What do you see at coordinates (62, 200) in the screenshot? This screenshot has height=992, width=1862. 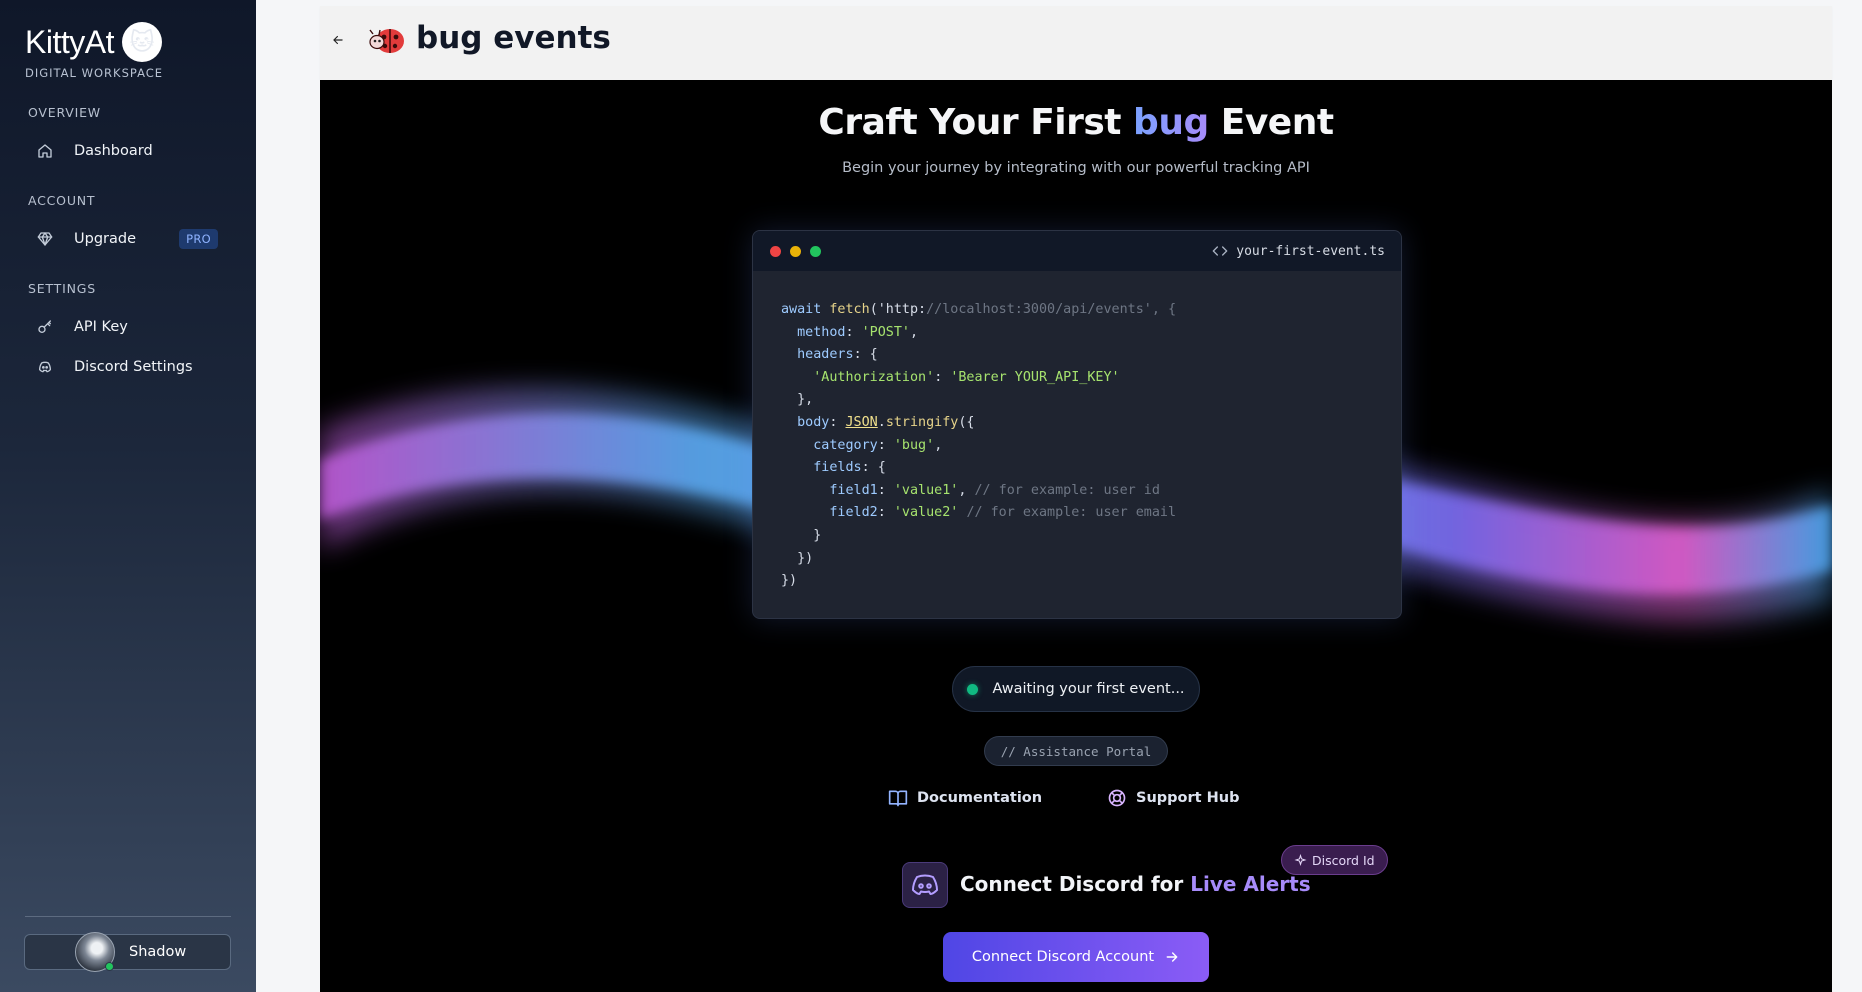 I see `section-label-account: ACCOUNT` at bounding box center [62, 200].